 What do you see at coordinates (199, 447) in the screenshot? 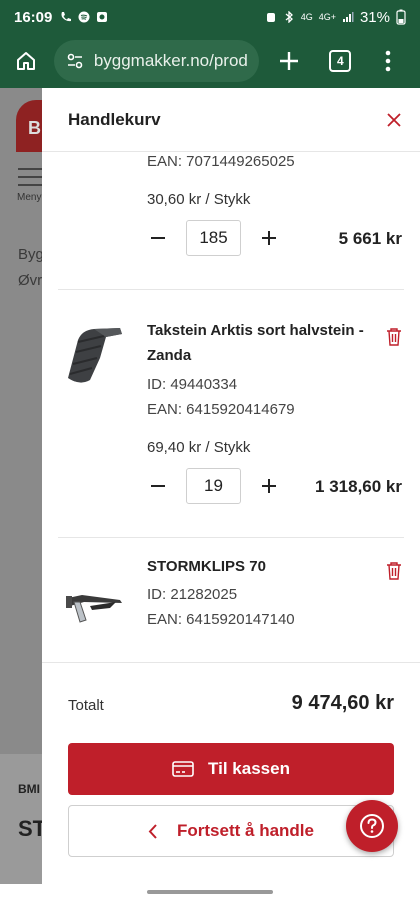
I see `item-unit-price: 69,40 kr / Stykk` at bounding box center [199, 447].